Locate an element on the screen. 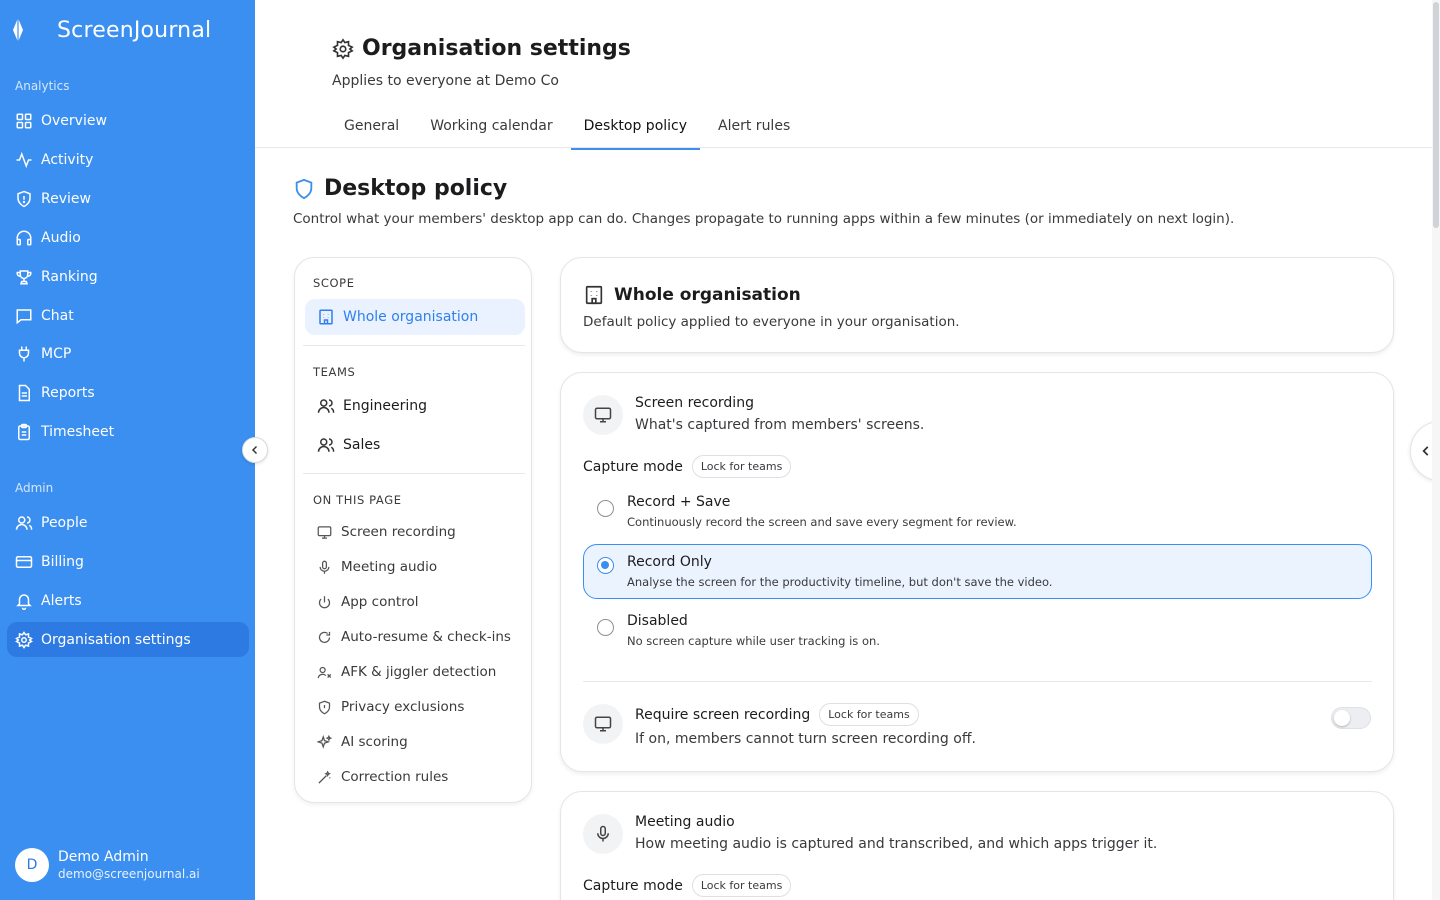 The height and width of the screenshot is (900, 1440). toc-label: Correction rules is located at coordinates (395, 777).